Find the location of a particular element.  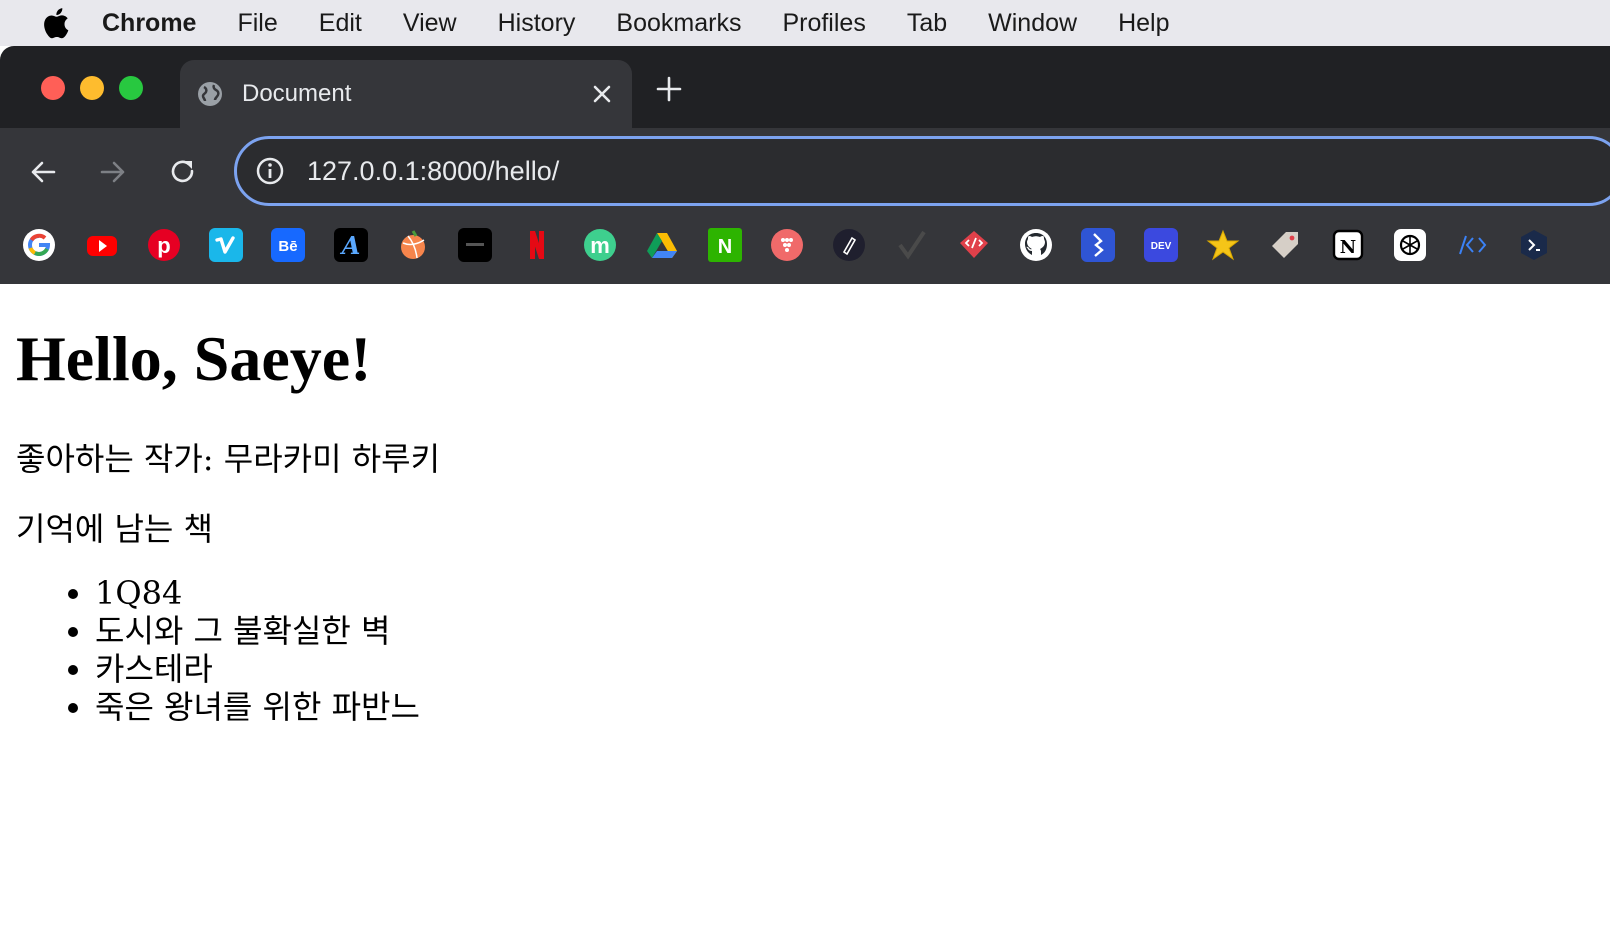

m-bookmark: m is located at coordinates (600, 245).